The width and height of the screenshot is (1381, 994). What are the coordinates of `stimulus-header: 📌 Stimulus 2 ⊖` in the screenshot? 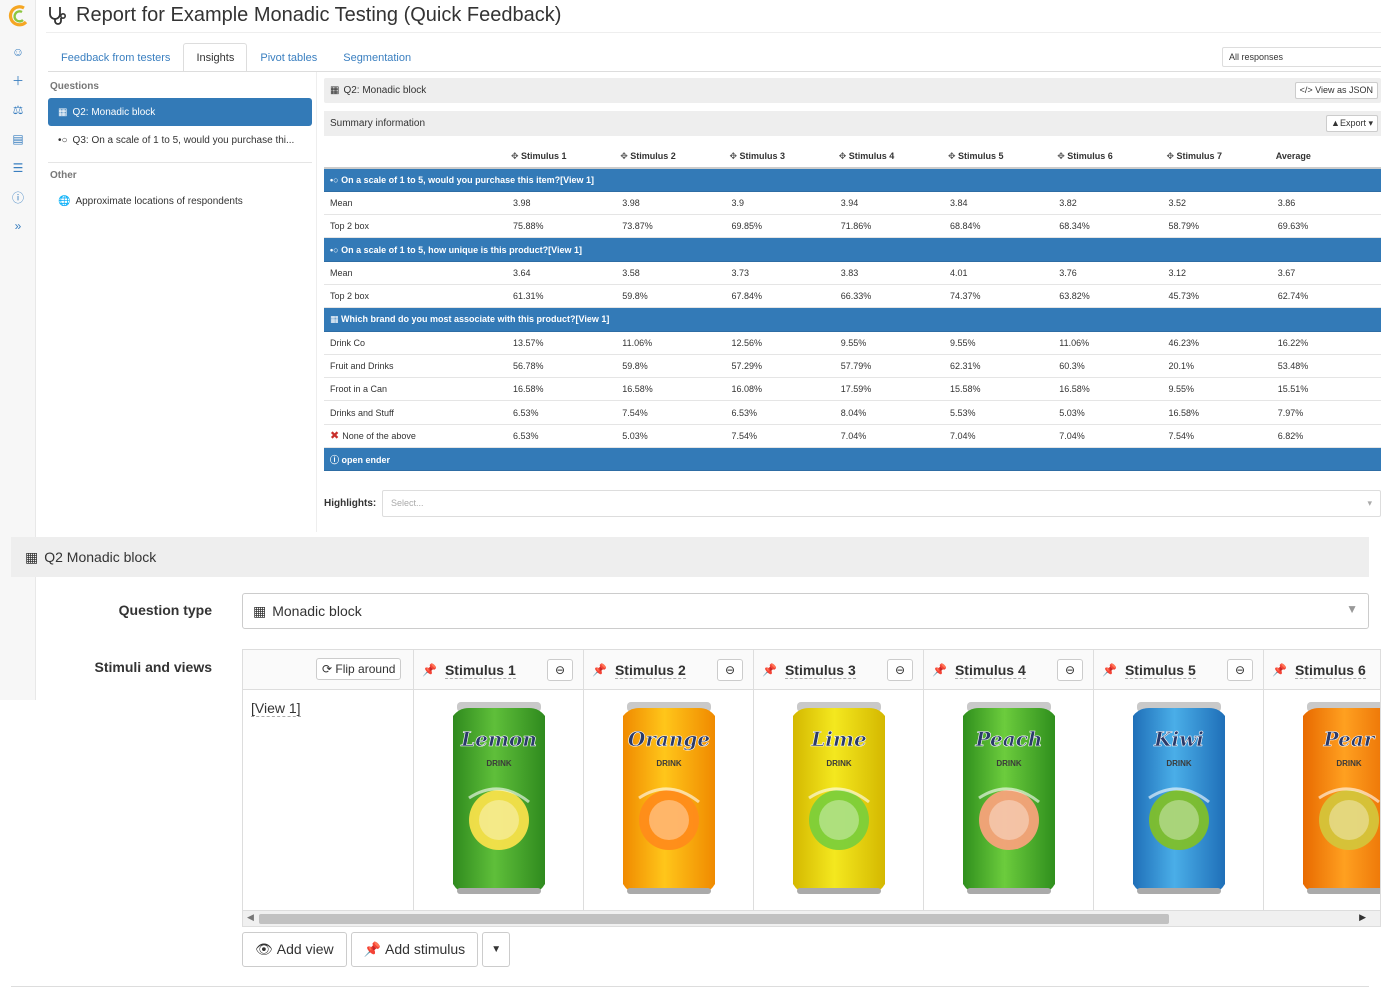 It's located at (668, 670).